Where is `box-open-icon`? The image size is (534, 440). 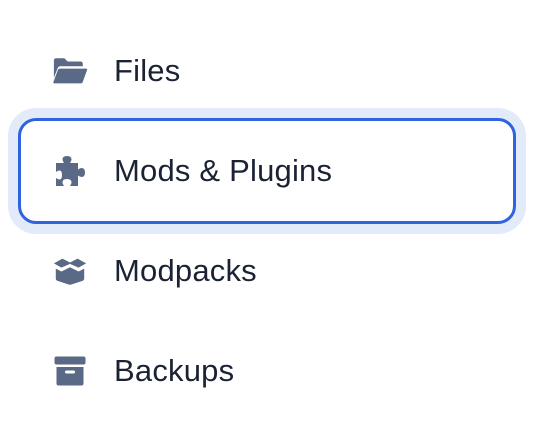
box-open-icon is located at coordinates (70, 271).